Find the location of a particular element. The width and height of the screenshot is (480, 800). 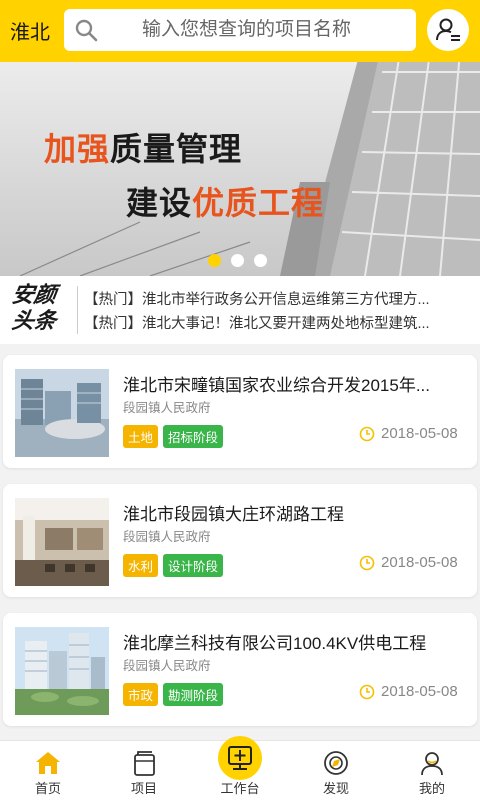

category-tag: 水利 is located at coordinates (141, 565).